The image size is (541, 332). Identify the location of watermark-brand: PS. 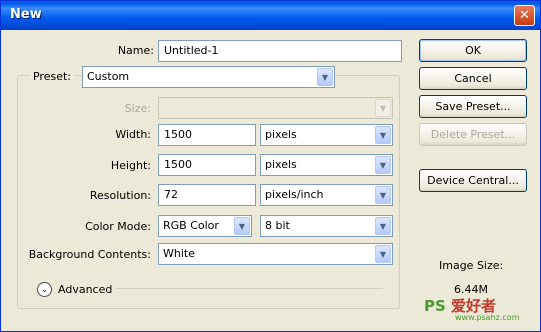
(435, 306).